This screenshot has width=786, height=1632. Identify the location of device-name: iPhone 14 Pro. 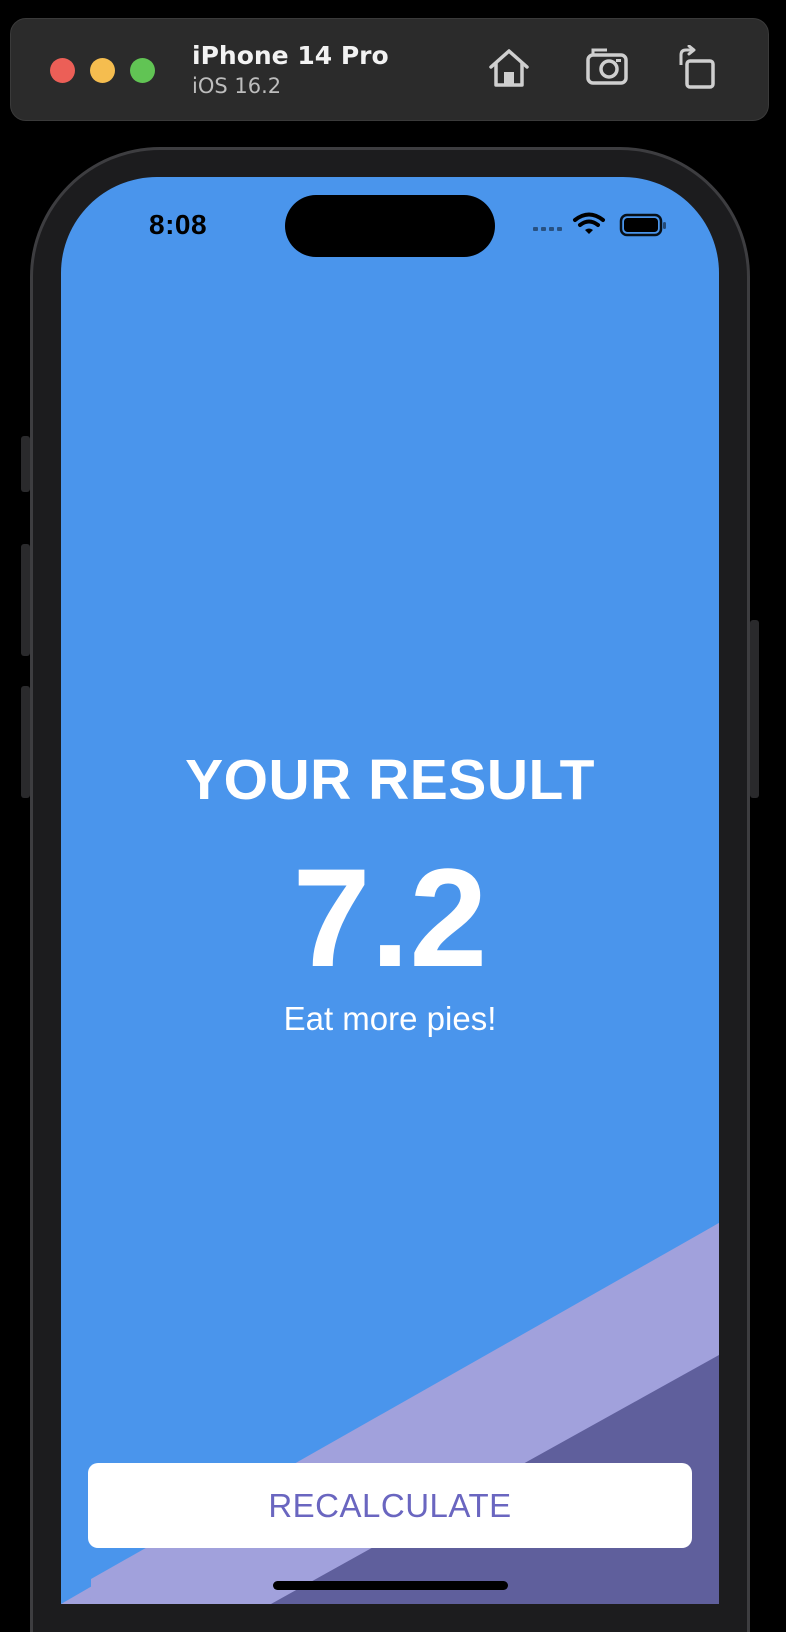
(290, 55).